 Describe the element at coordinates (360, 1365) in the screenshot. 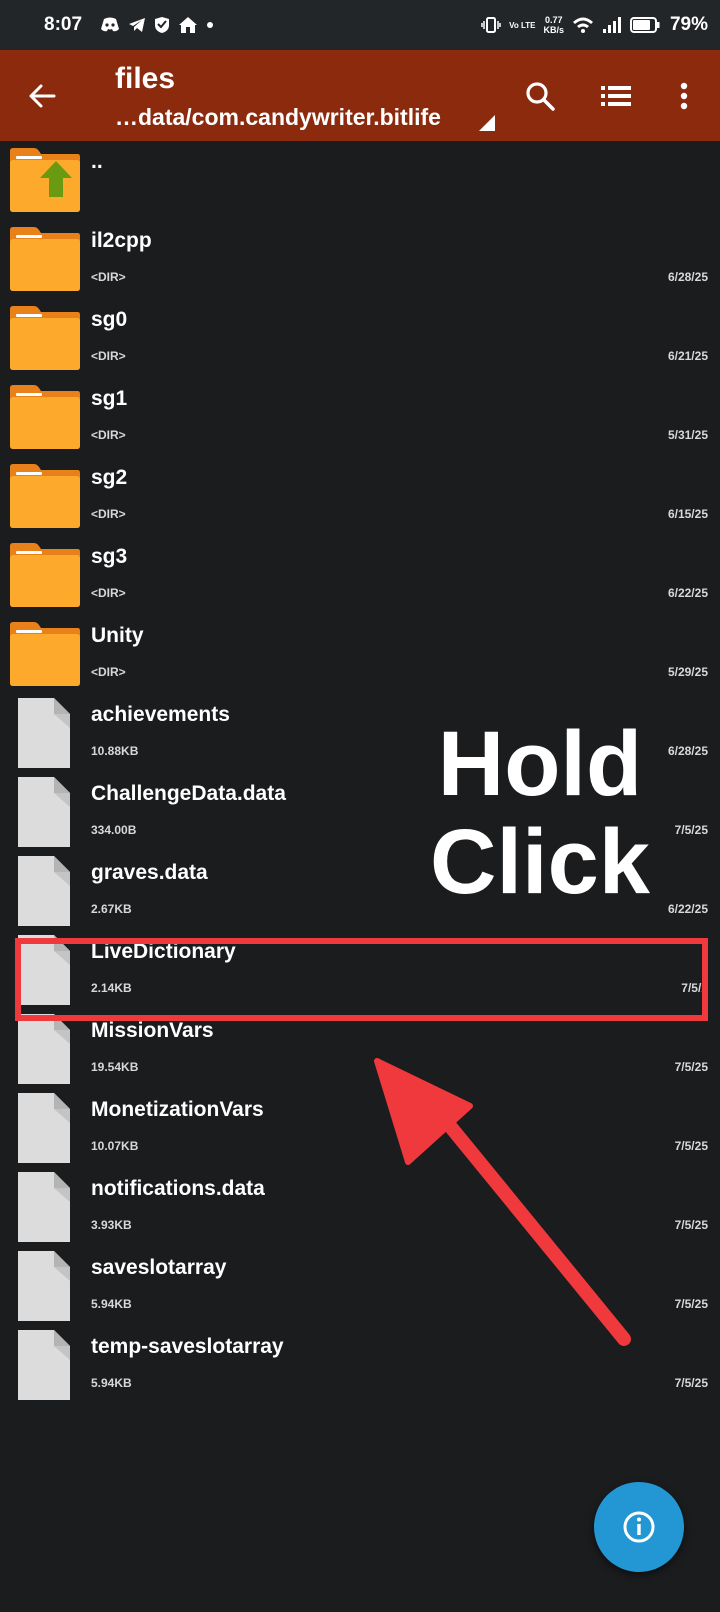

I see `file-row: temp-saveslotarray 5.94KB 7/5/25` at that location.